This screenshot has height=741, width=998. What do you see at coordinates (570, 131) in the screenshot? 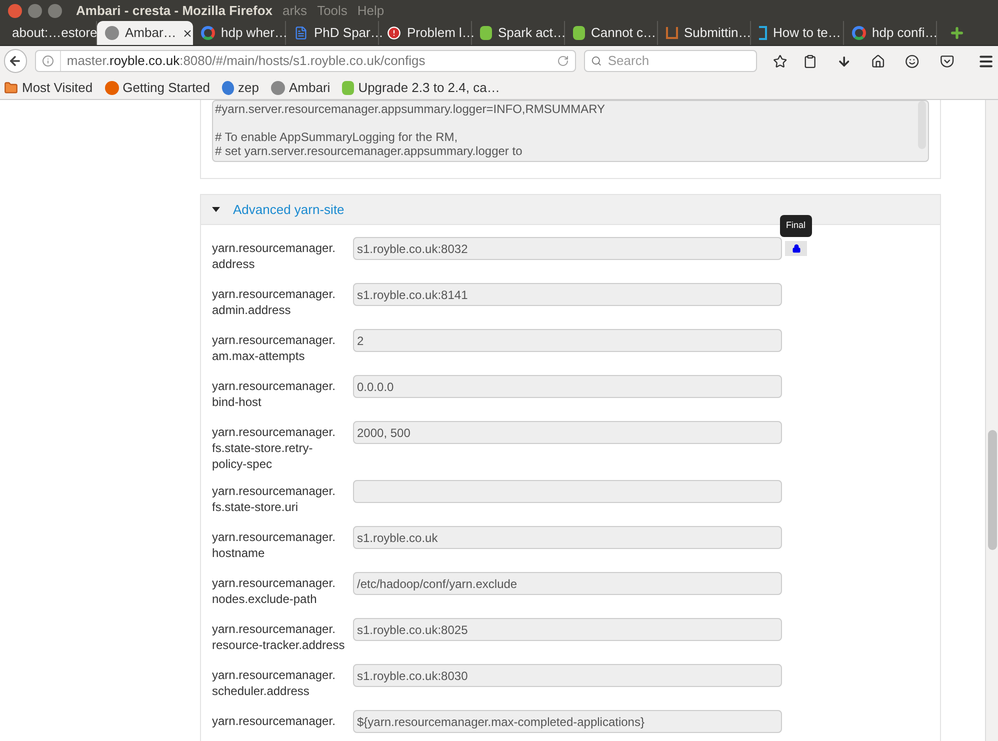
I see `text-area: #yarn.server.resourcemanager.appsummary.logger=INFO,RMSUMMARY # To enable AppSummaryLogging for the RM, # set yarn.server.resourcemanager.appsummary.logger to` at bounding box center [570, 131].